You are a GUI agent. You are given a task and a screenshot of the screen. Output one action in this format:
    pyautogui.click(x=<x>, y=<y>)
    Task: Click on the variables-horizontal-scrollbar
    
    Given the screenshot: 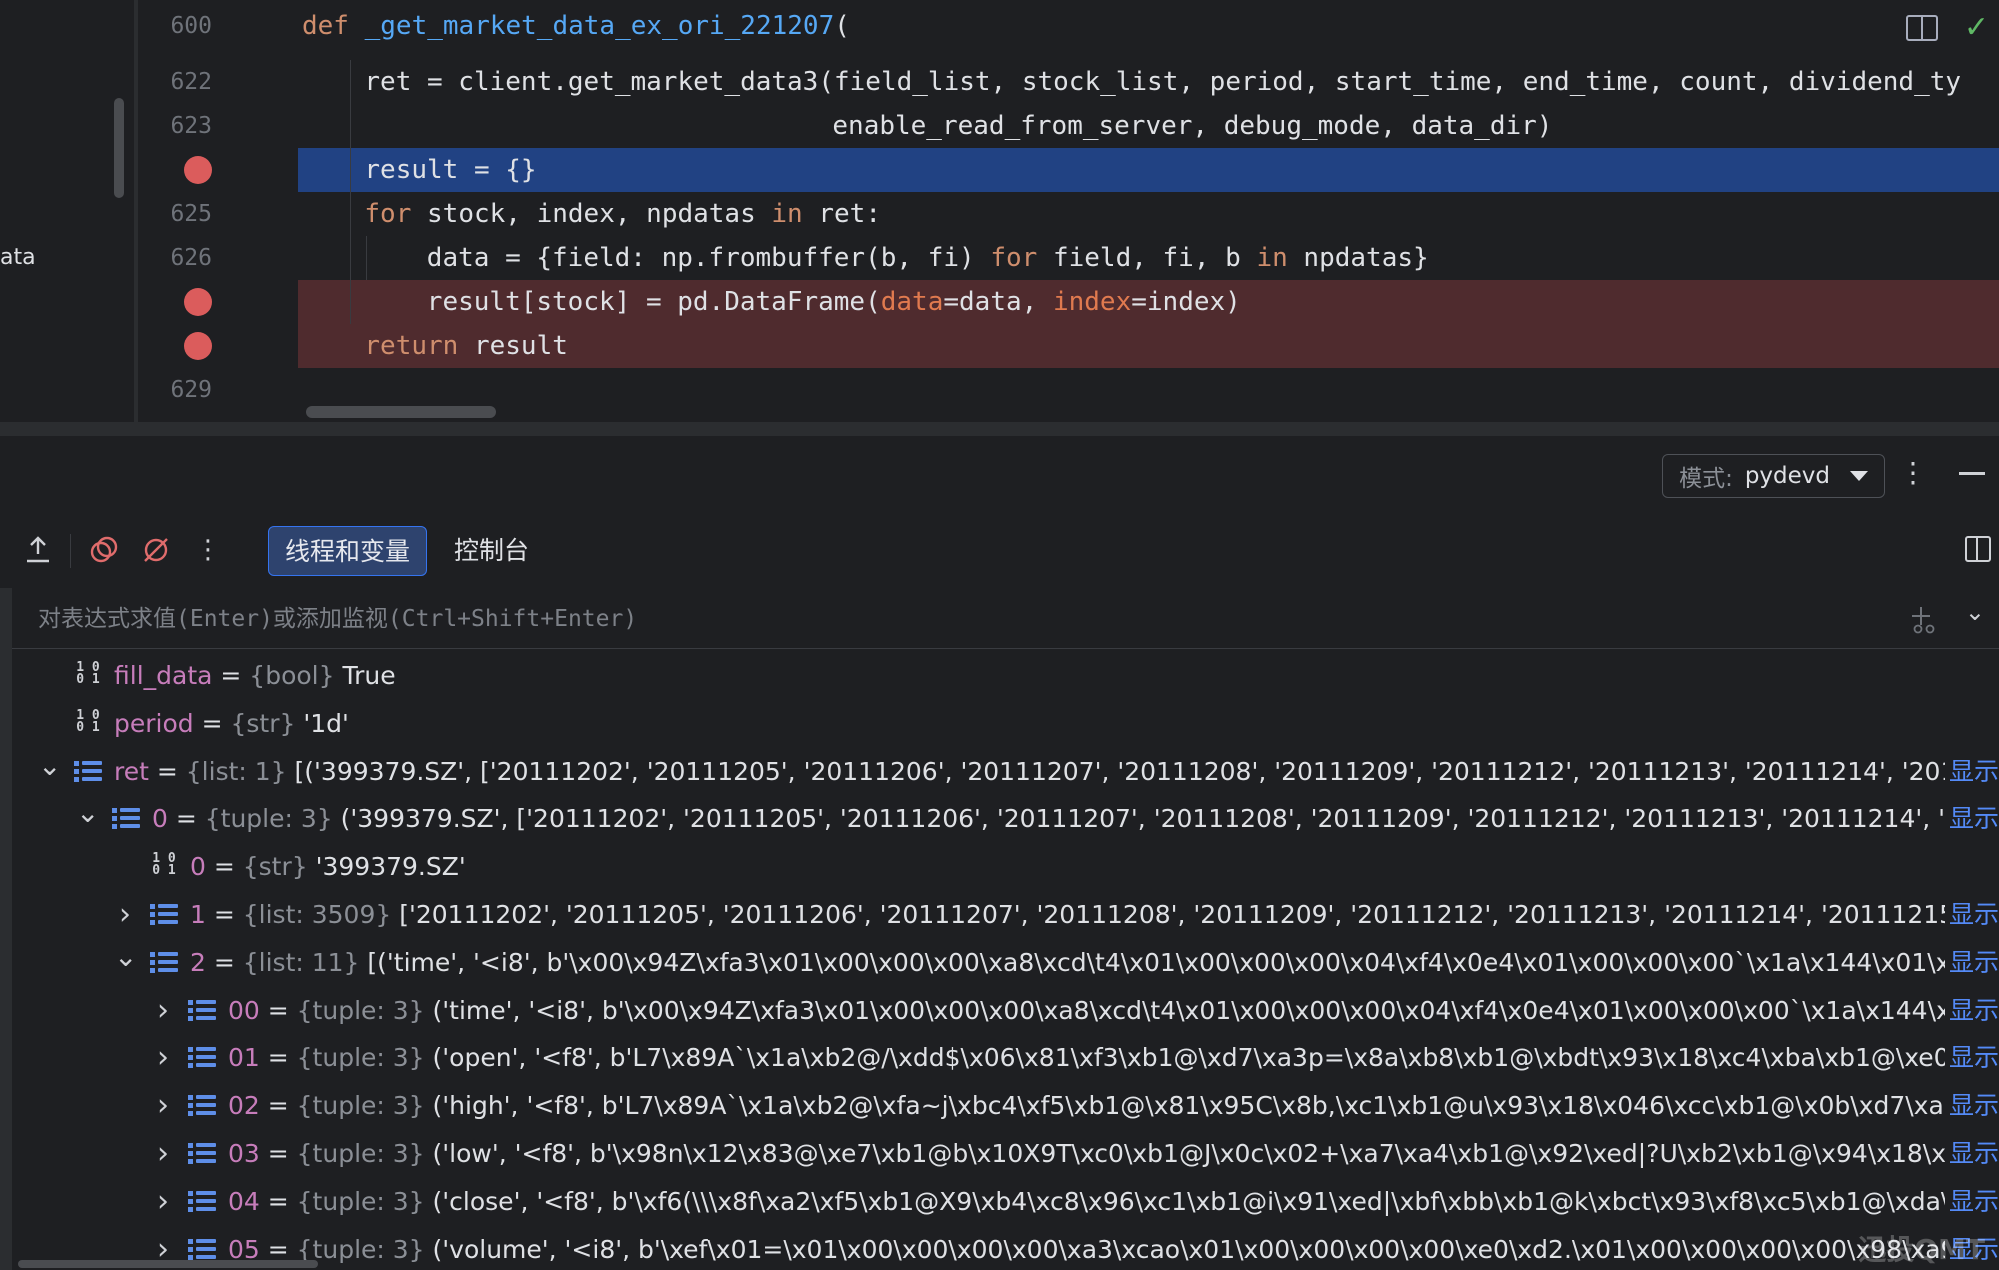 What is the action you would take?
    pyautogui.click(x=168, y=1264)
    